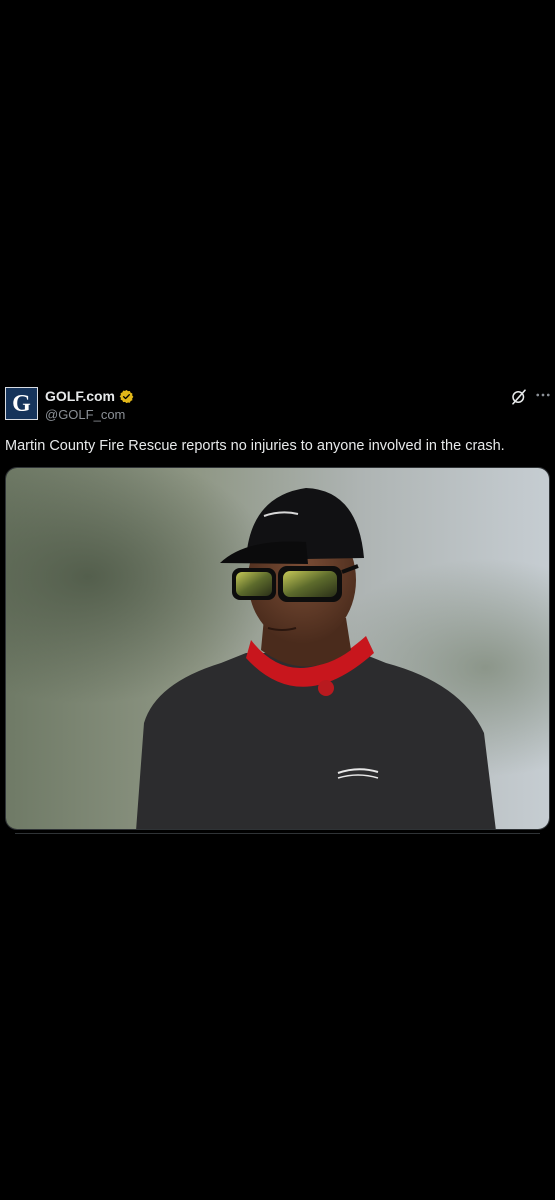 This screenshot has width=555, height=1200. I want to click on more-options-icon, so click(543, 395).